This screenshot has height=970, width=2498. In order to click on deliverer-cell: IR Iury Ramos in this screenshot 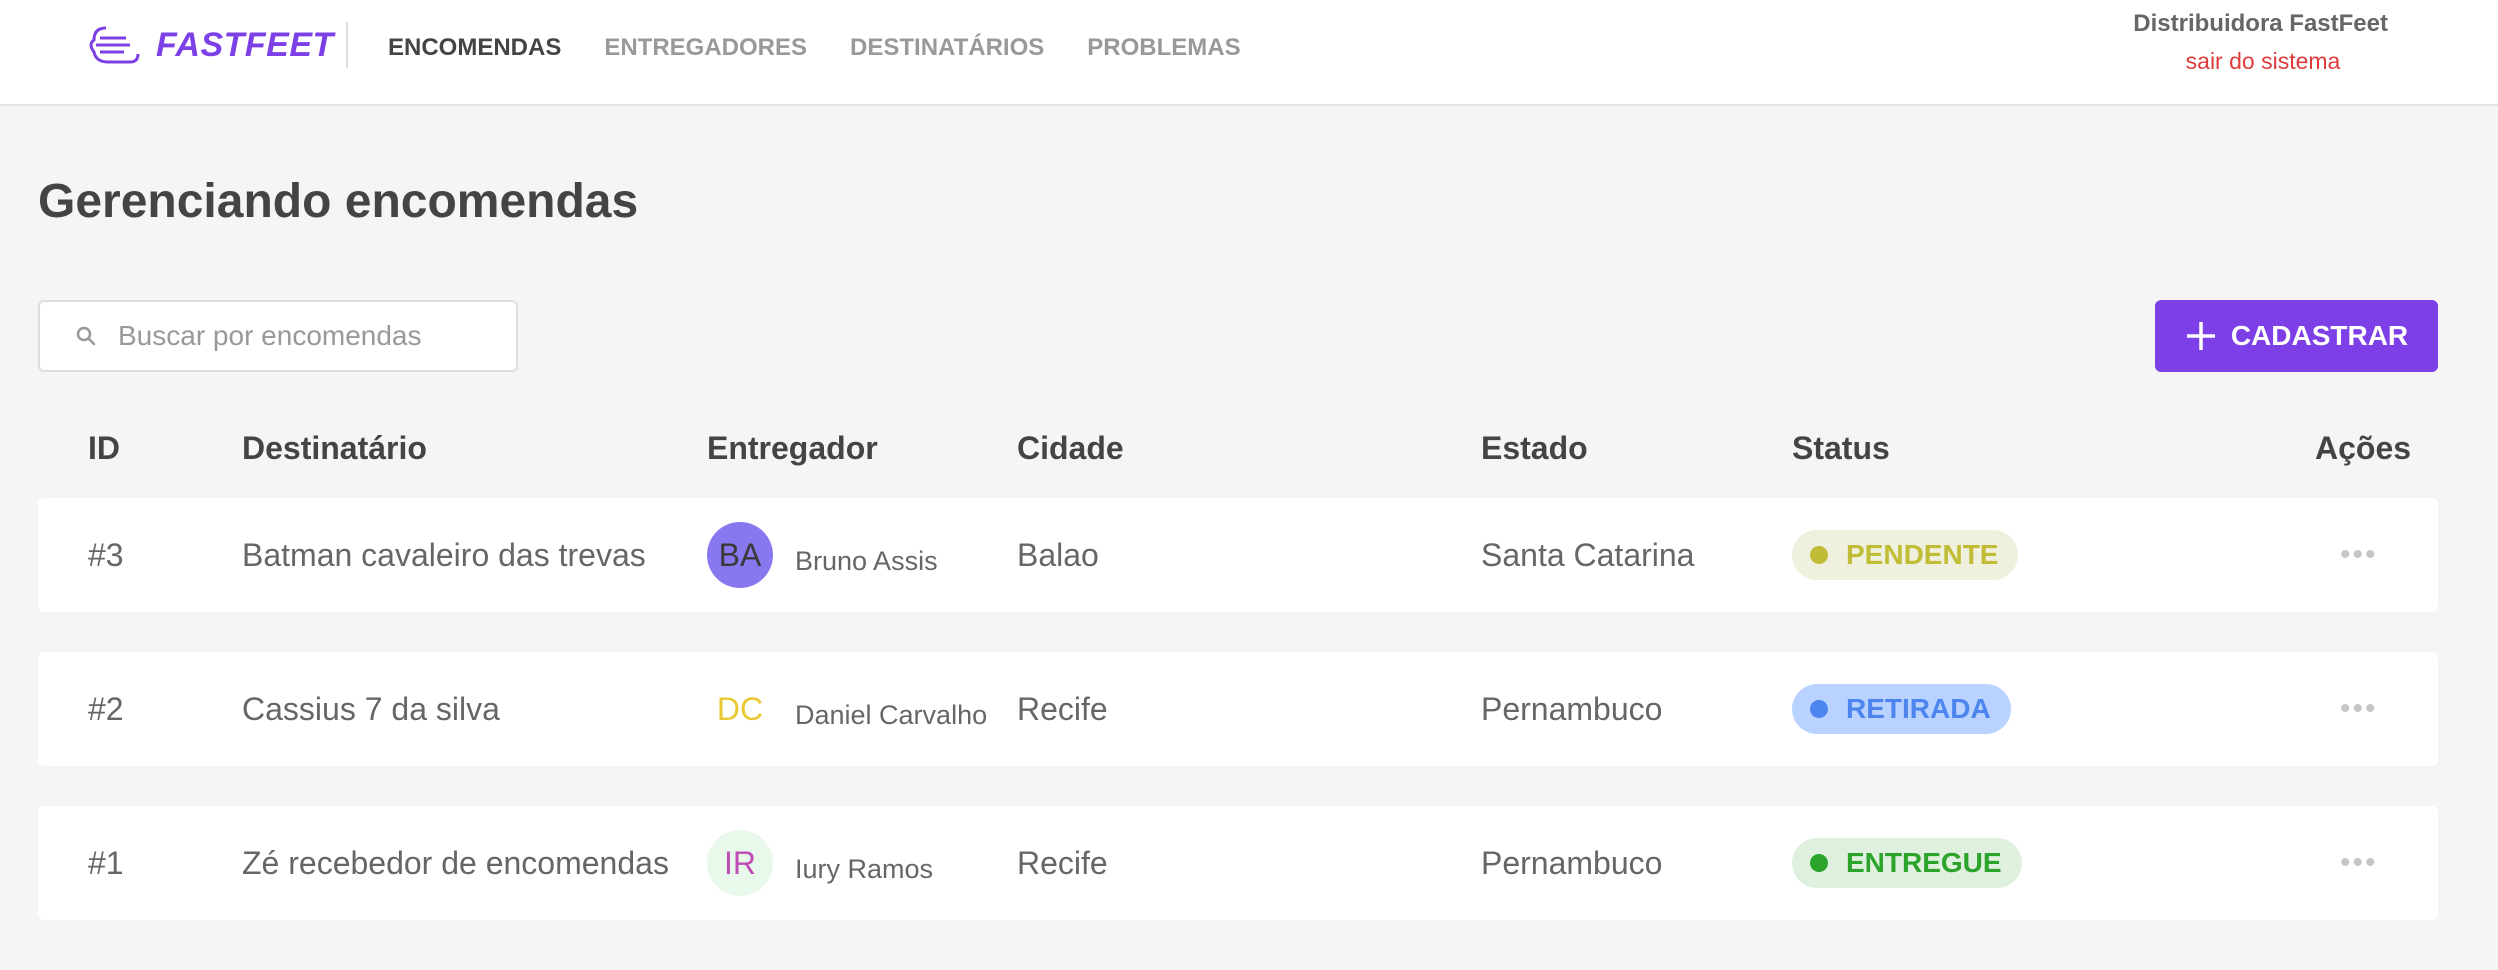, I will do `click(820, 863)`.